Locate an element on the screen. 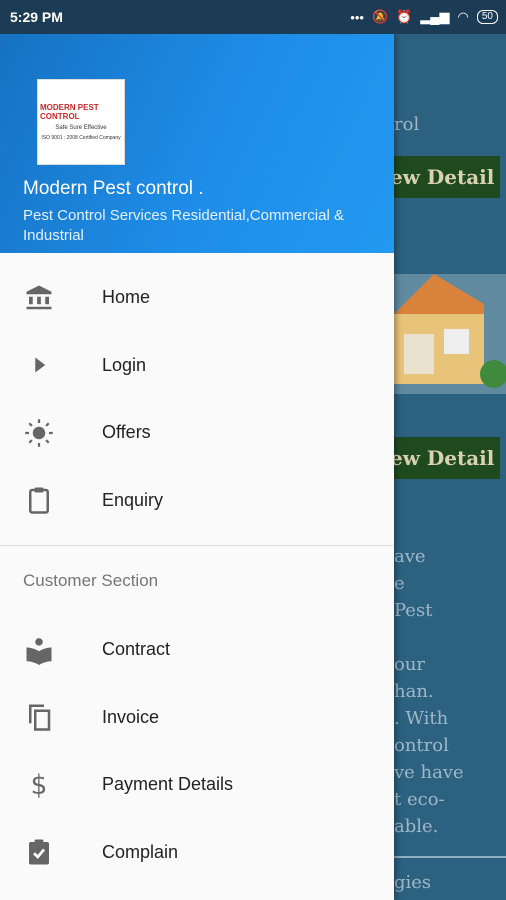  bg-text: Pest is located at coordinates (413, 610).